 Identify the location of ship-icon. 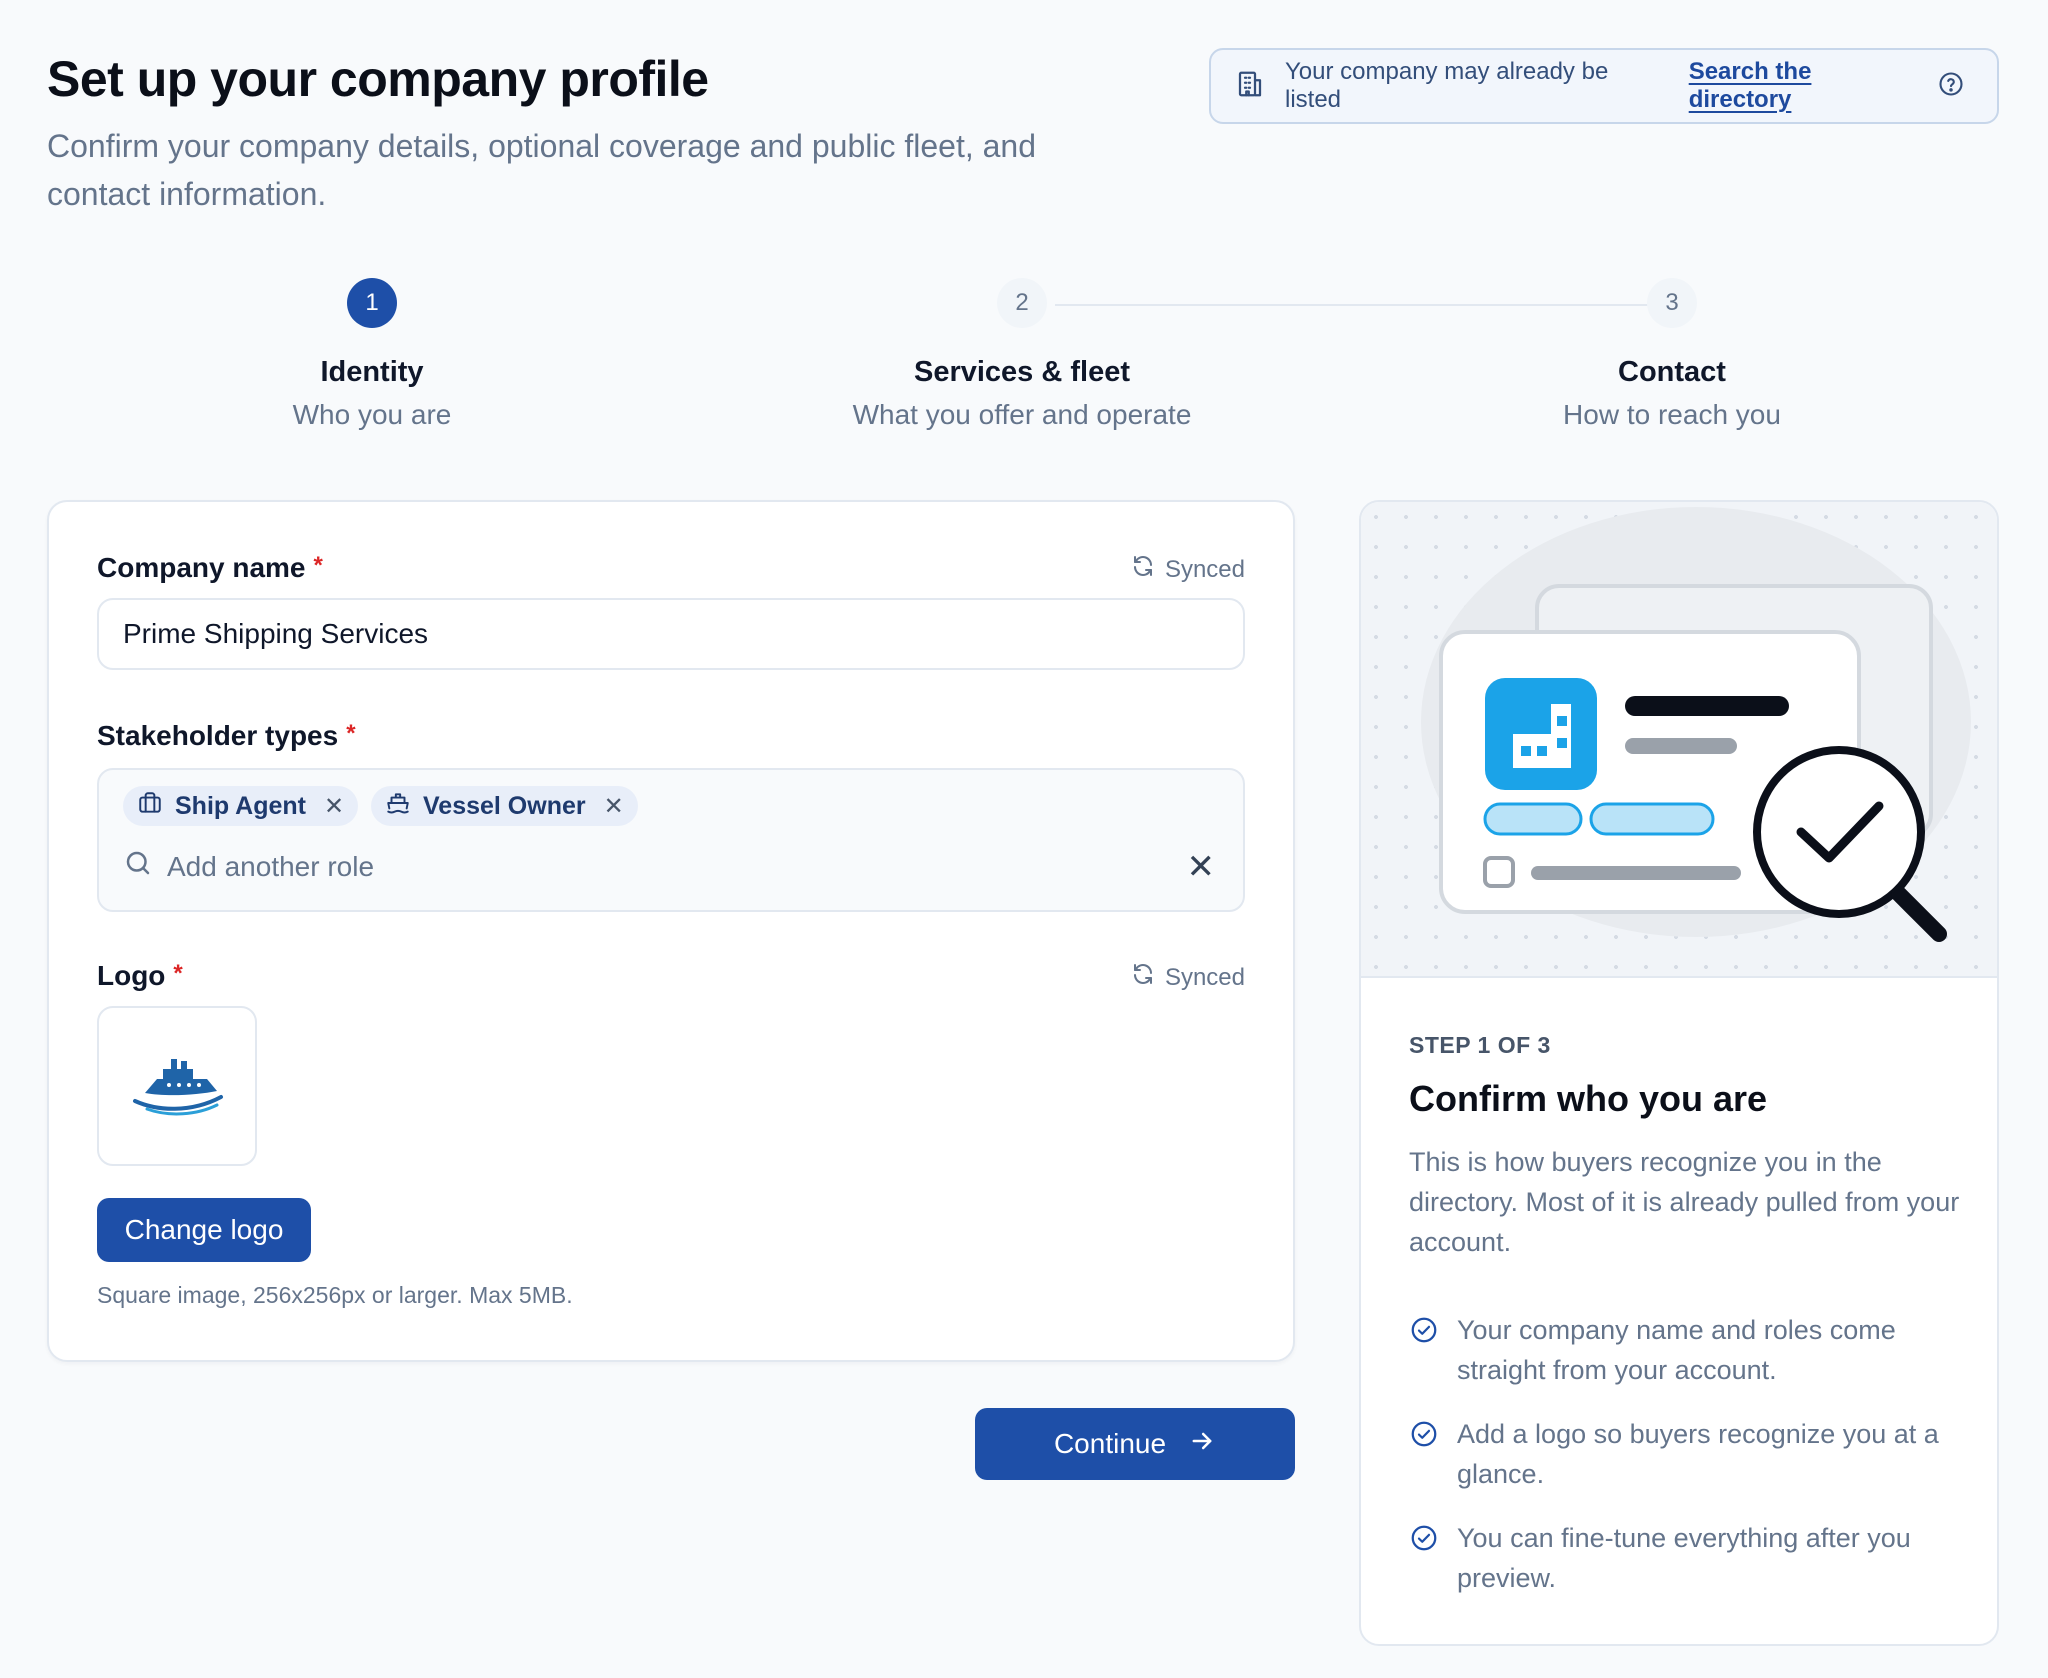
(398, 806).